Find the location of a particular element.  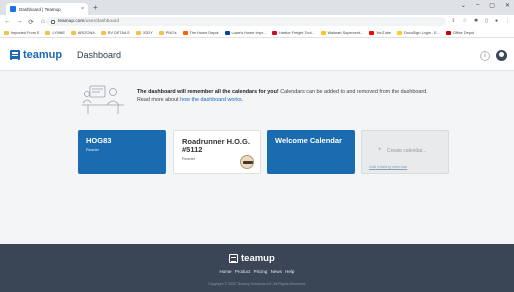

browser-tab: Dashboard | Teamup × is located at coordinates (47, 9).